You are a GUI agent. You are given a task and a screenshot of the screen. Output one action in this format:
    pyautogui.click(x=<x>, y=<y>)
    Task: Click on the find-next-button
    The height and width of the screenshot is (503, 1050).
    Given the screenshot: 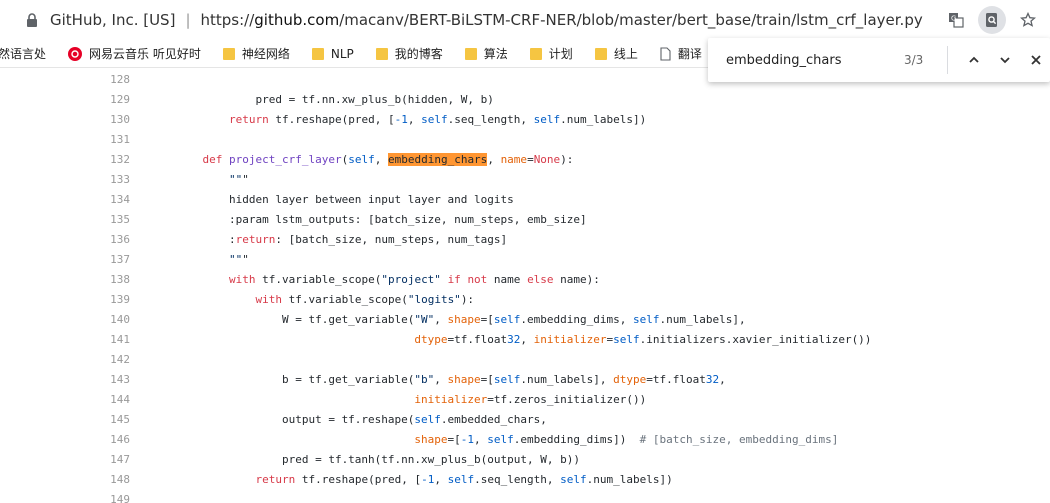 What is the action you would take?
    pyautogui.click(x=1005, y=60)
    